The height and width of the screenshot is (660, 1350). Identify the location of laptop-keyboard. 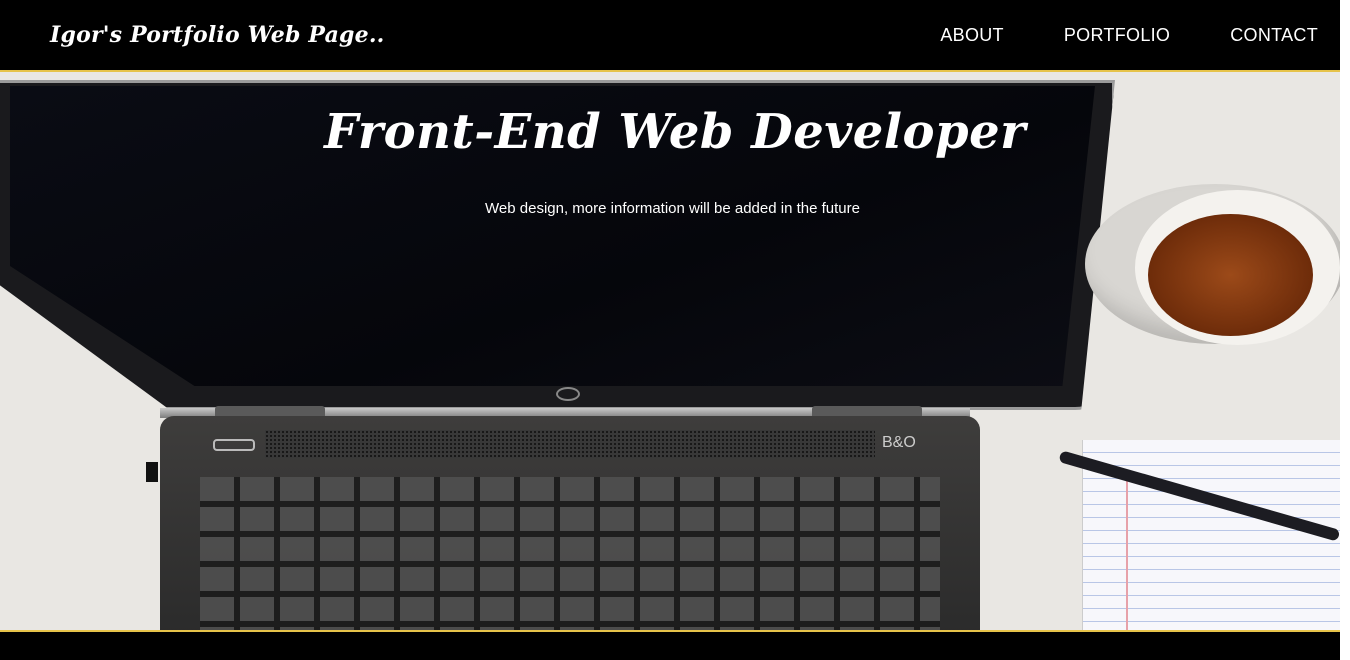
(570, 553).